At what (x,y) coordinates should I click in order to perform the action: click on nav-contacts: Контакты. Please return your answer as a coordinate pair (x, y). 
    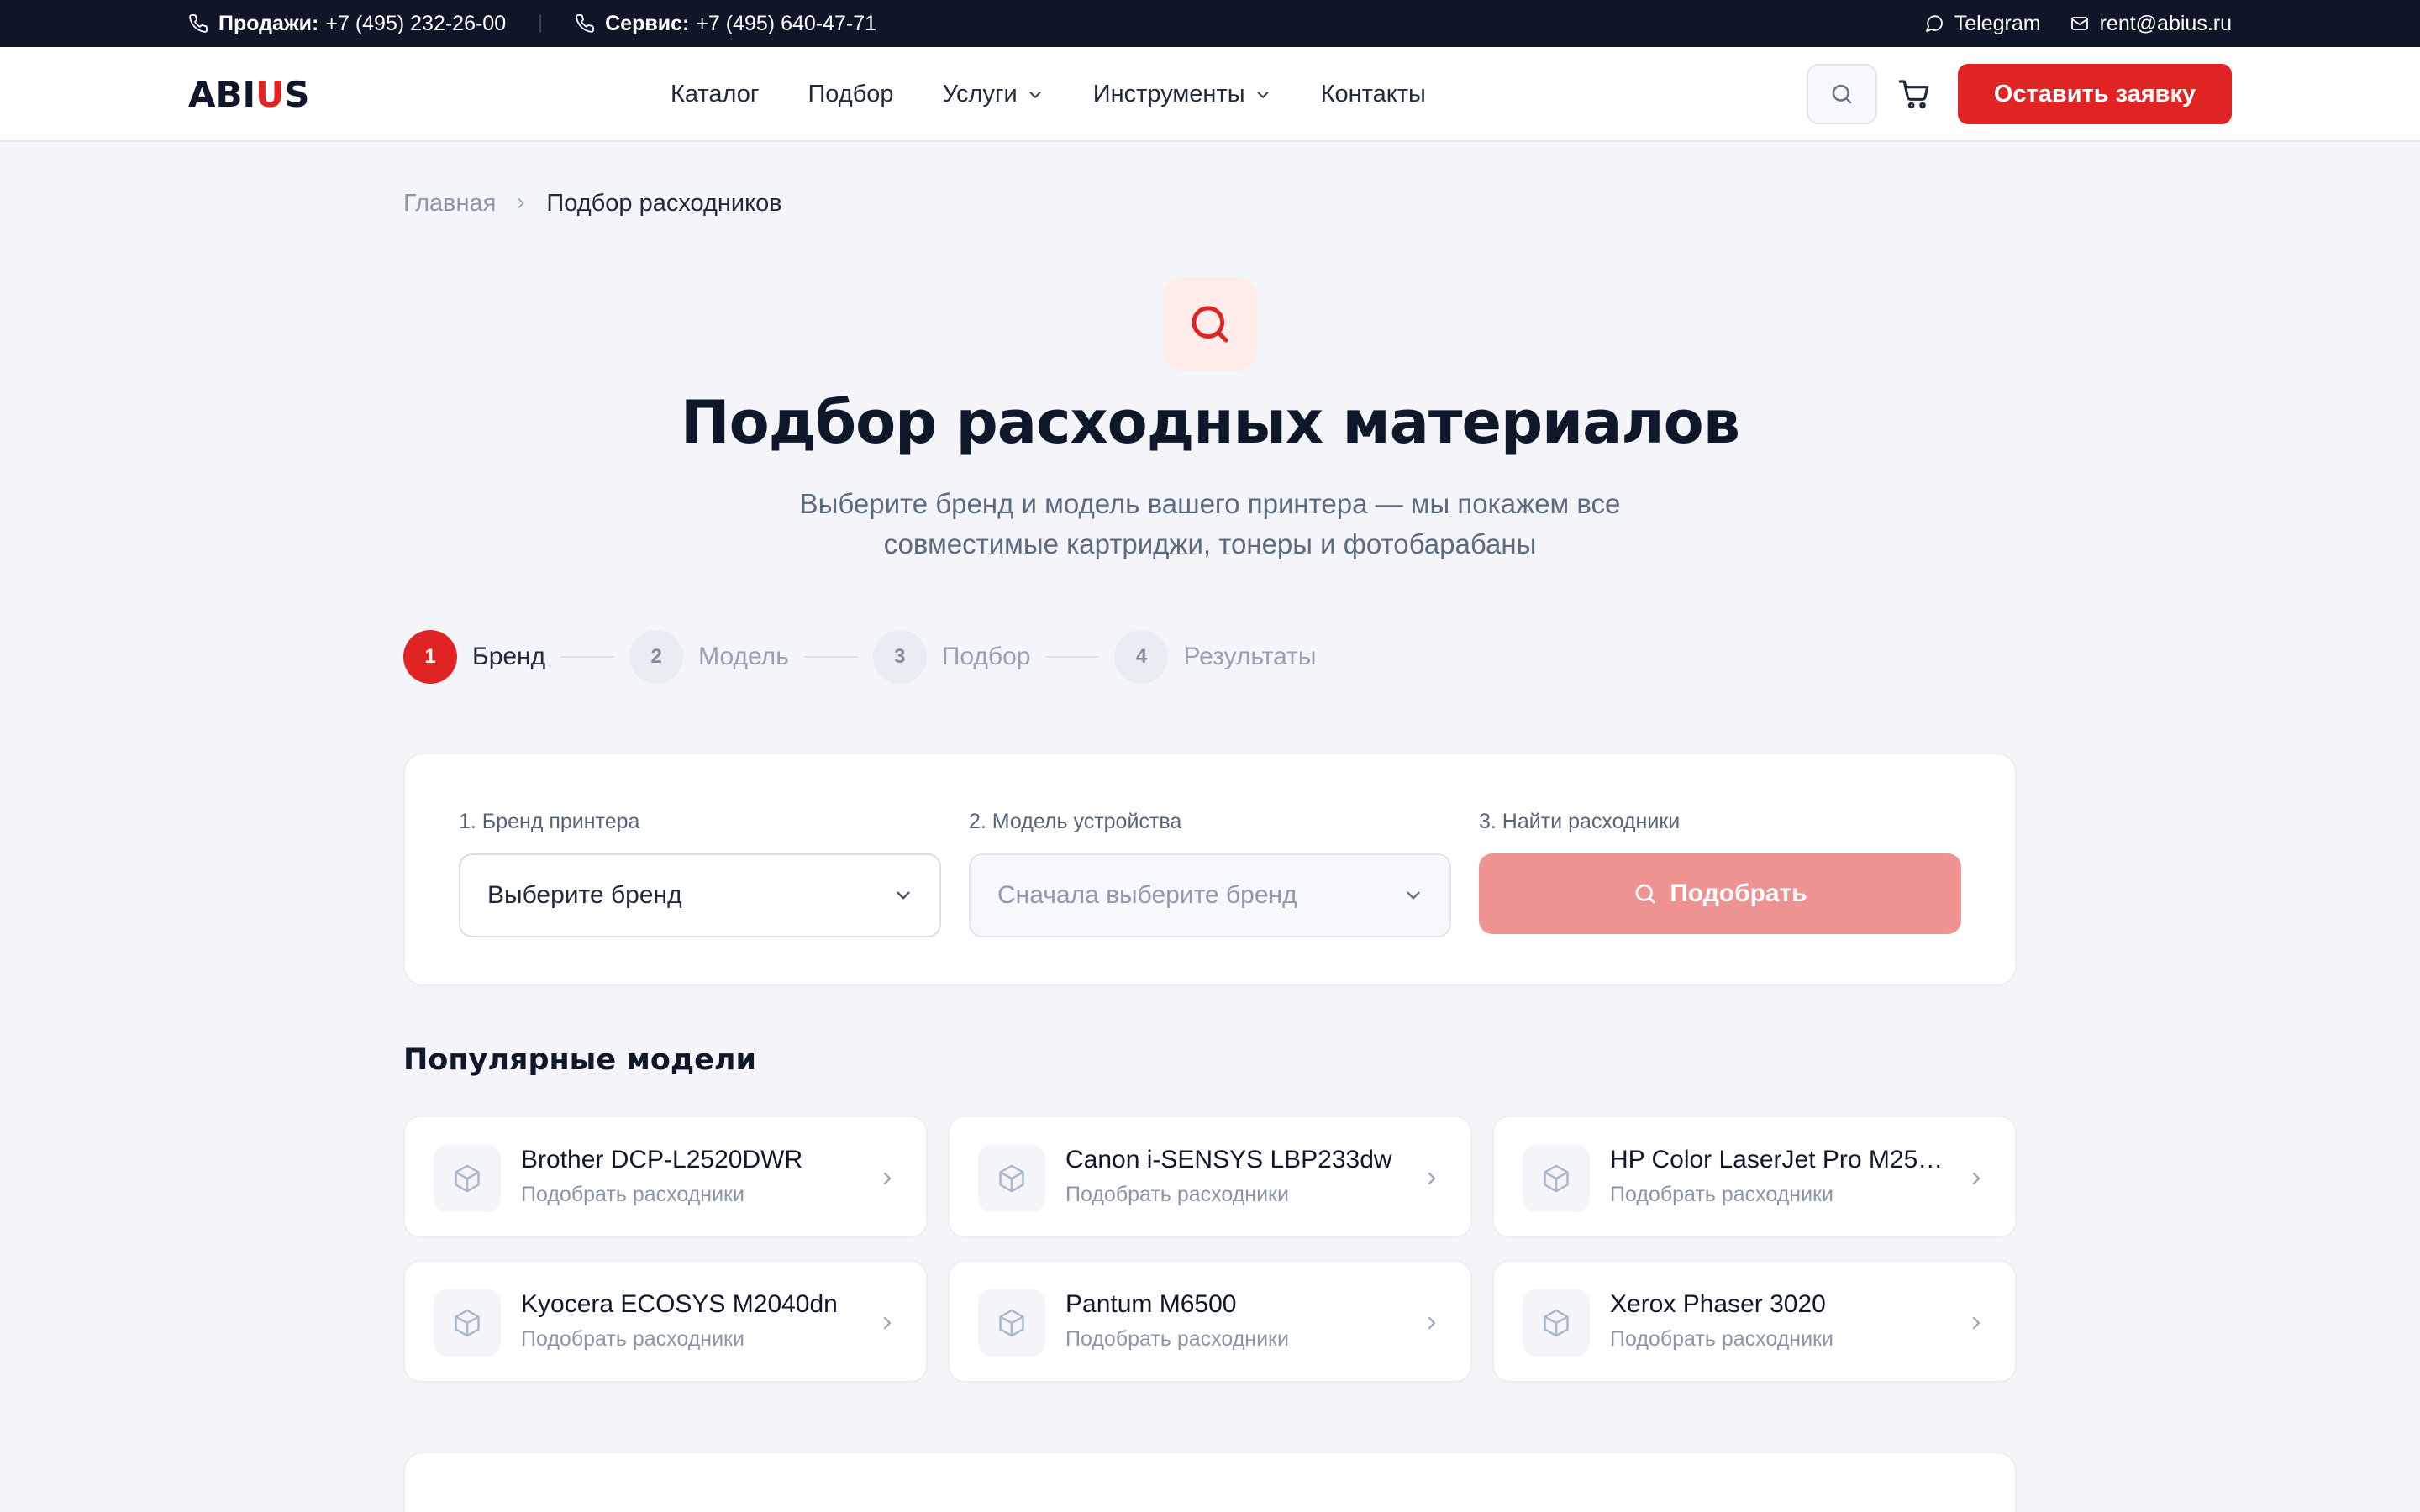
    Looking at the image, I should click on (1374, 94).